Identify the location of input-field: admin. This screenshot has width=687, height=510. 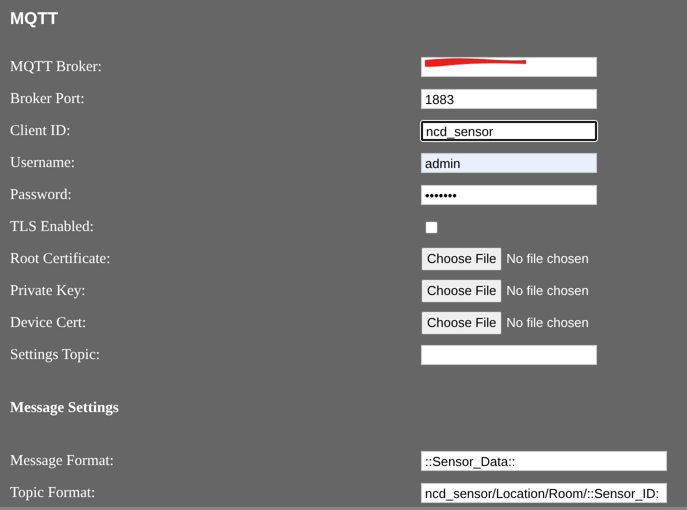
(509, 163).